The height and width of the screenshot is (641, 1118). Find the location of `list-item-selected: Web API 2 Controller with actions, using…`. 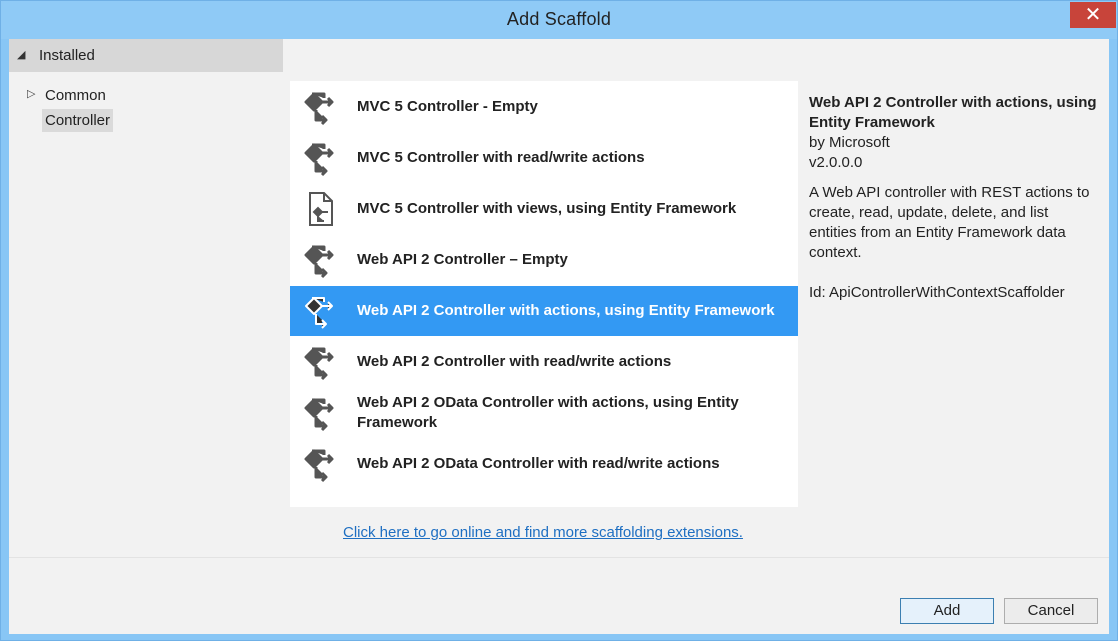

list-item-selected: Web API 2 Controller with actions, using… is located at coordinates (544, 311).